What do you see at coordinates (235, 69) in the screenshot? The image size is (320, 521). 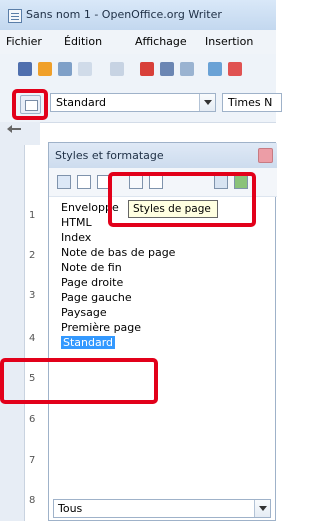 I see `autospellcheck-icon` at bounding box center [235, 69].